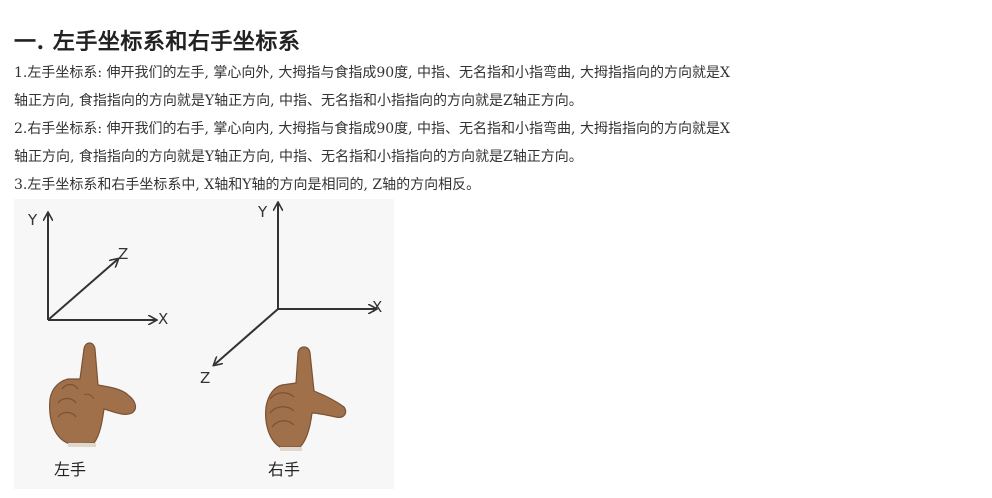 This screenshot has width=992, height=498. I want to click on left-hand-axes: Y Z X, so click(97, 269).